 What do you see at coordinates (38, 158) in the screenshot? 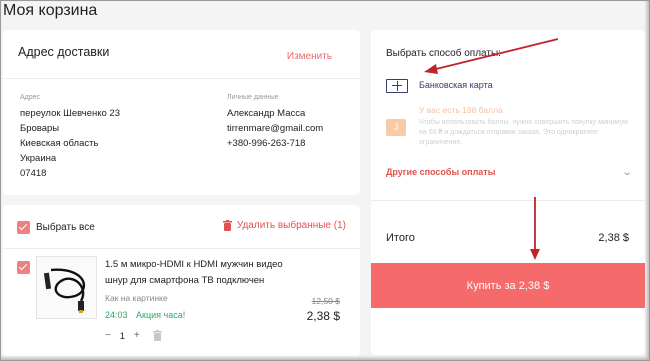
I see `address-country: Украина` at bounding box center [38, 158].